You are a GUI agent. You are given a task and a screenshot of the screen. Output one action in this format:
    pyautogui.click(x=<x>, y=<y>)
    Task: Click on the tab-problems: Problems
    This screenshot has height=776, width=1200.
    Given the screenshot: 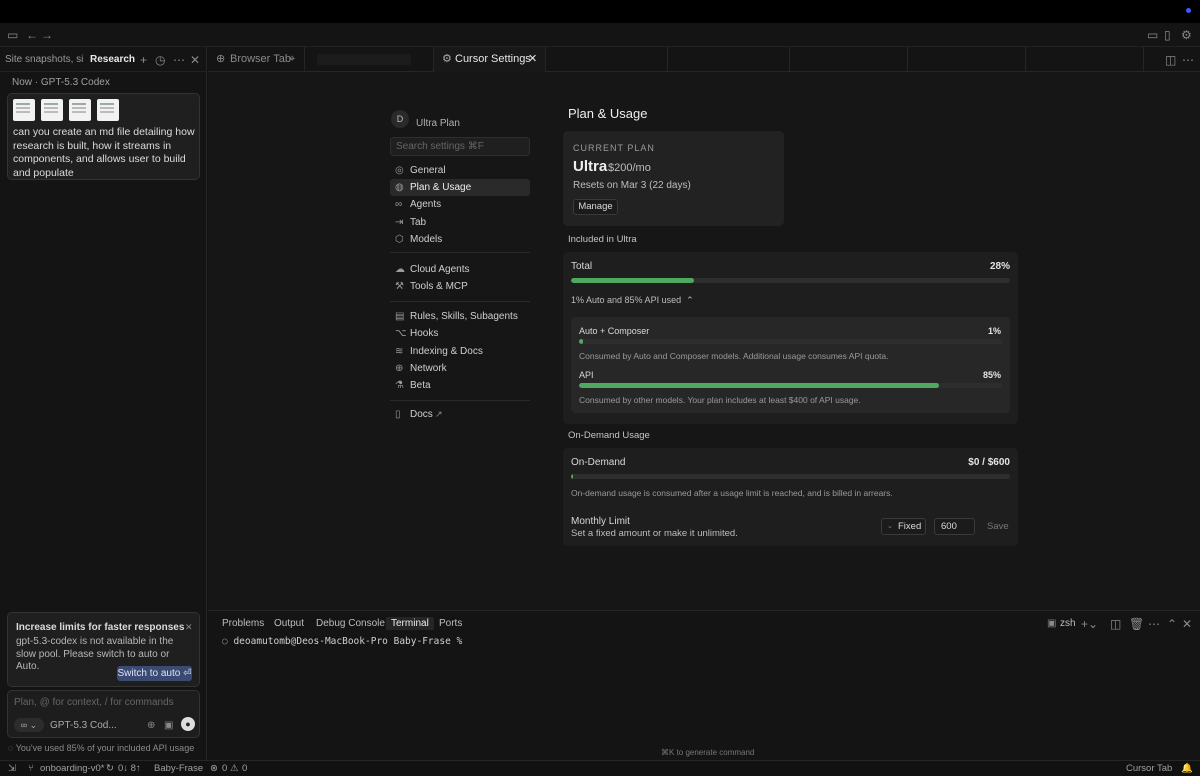 What is the action you would take?
    pyautogui.click(x=243, y=623)
    